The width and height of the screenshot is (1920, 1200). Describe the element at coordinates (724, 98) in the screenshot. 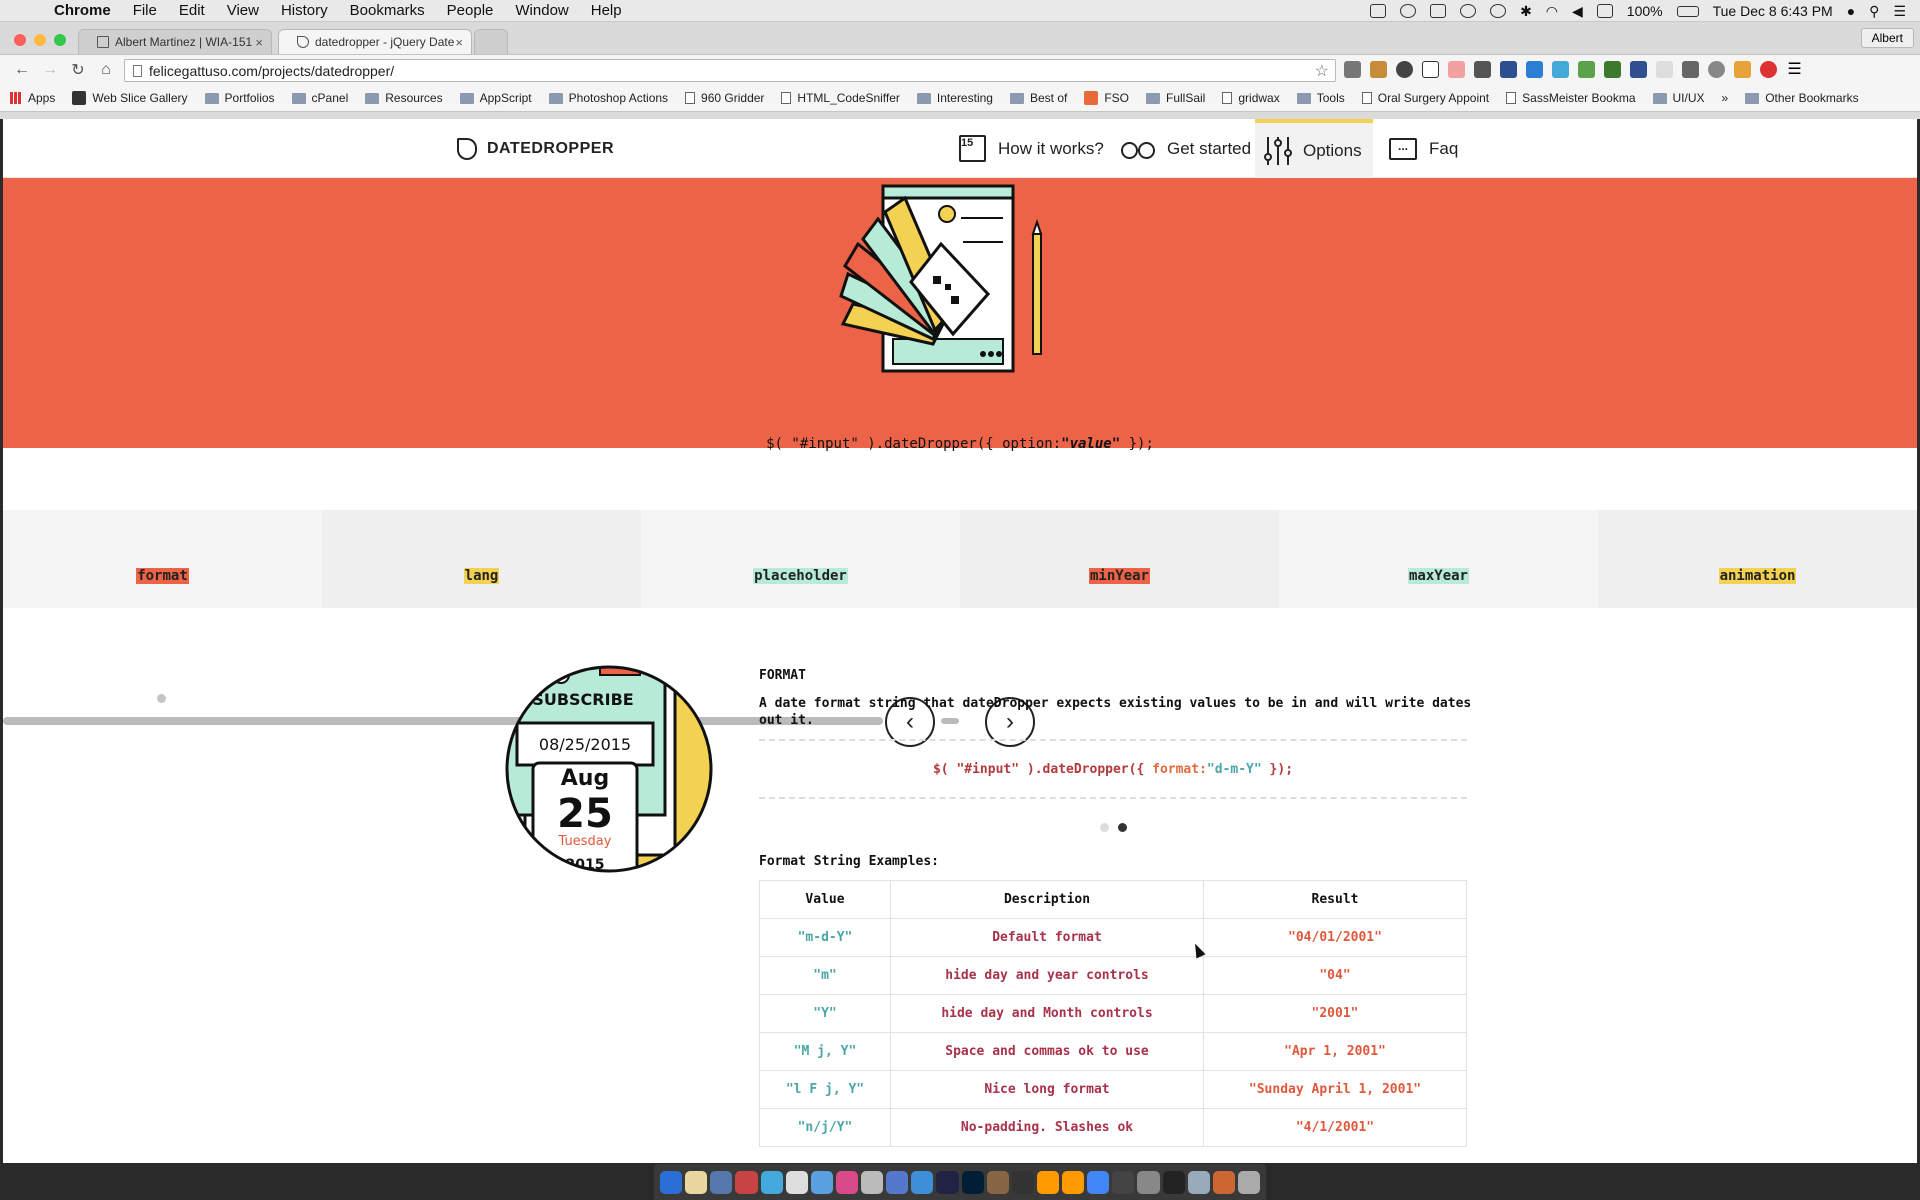

I see `bookmark-960-gridder: 960 Gridder` at that location.